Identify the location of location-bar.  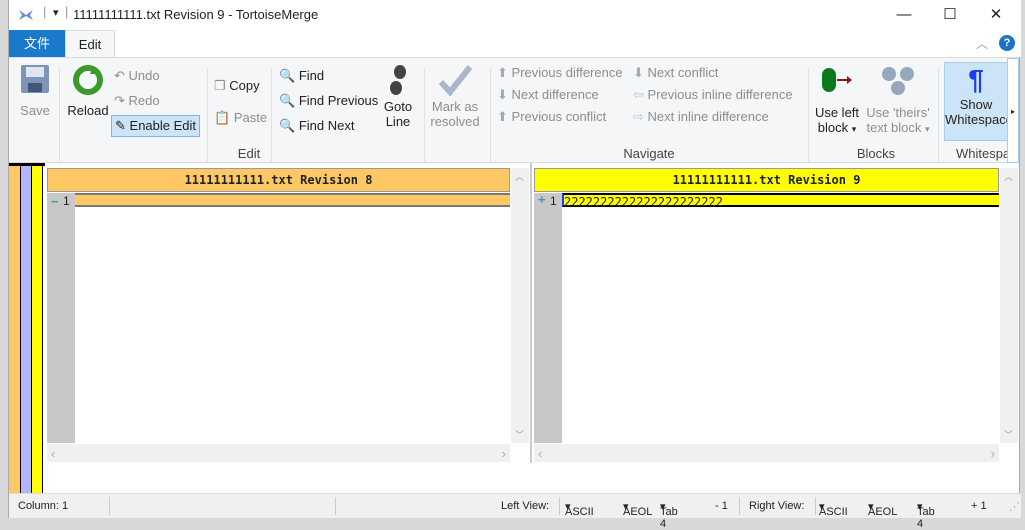
(27, 329).